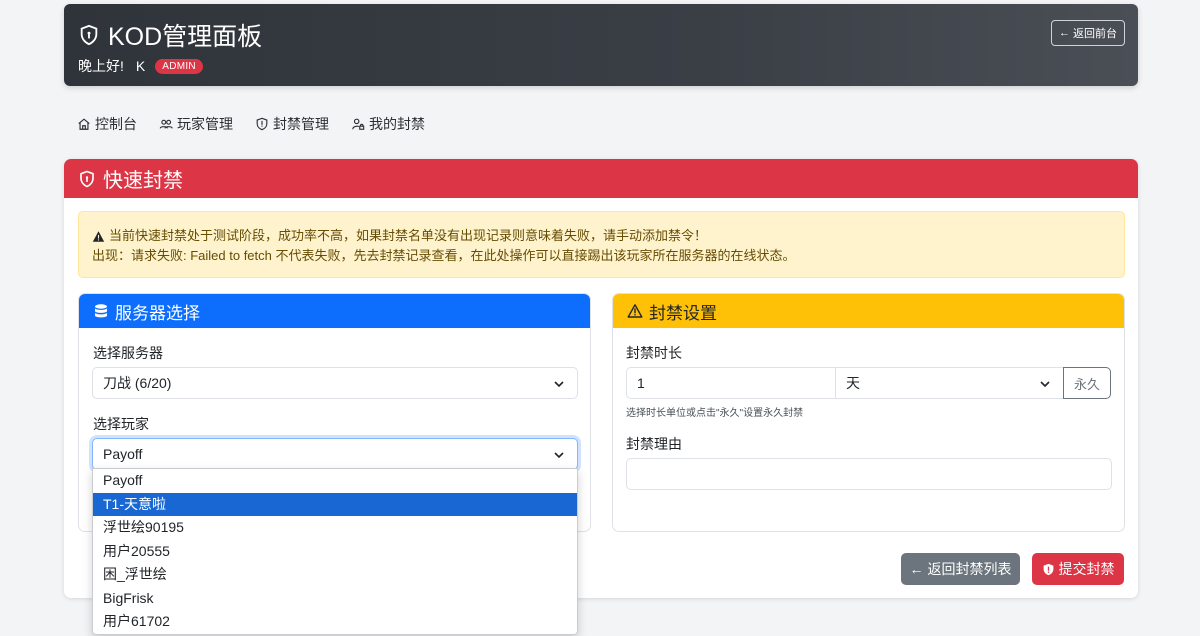 The width and height of the screenshot is (1200, 636). Describe the element at coordinates (641, 383) in the screenshot. I see `duration-value: 1` at that location.